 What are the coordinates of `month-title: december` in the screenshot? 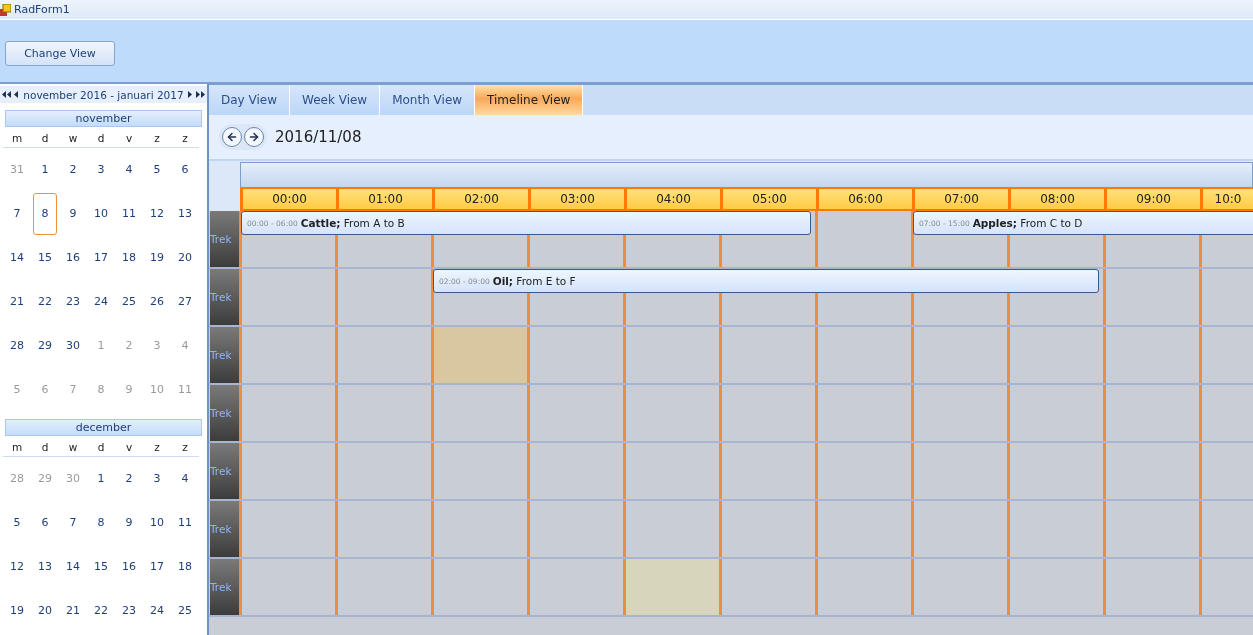 It's located at (103, 427).